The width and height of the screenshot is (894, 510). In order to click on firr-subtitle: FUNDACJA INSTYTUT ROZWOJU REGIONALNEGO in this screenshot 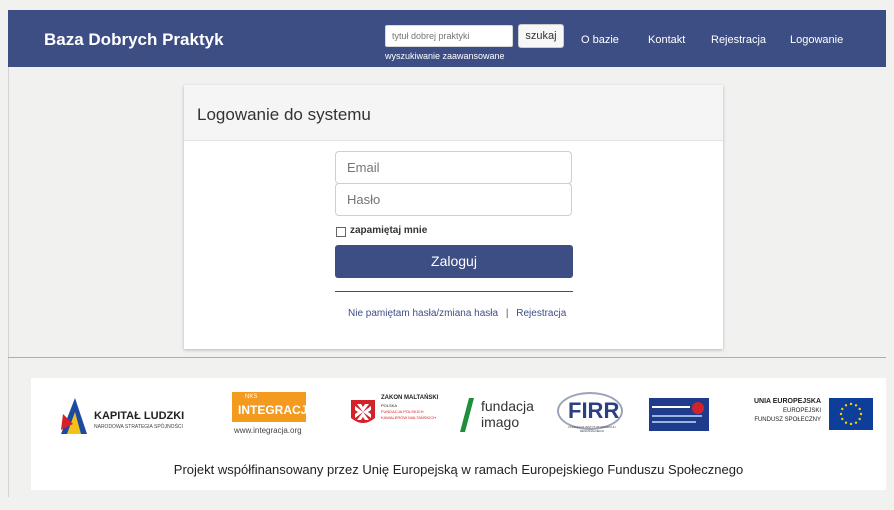, I will do `click(592, 429)`.